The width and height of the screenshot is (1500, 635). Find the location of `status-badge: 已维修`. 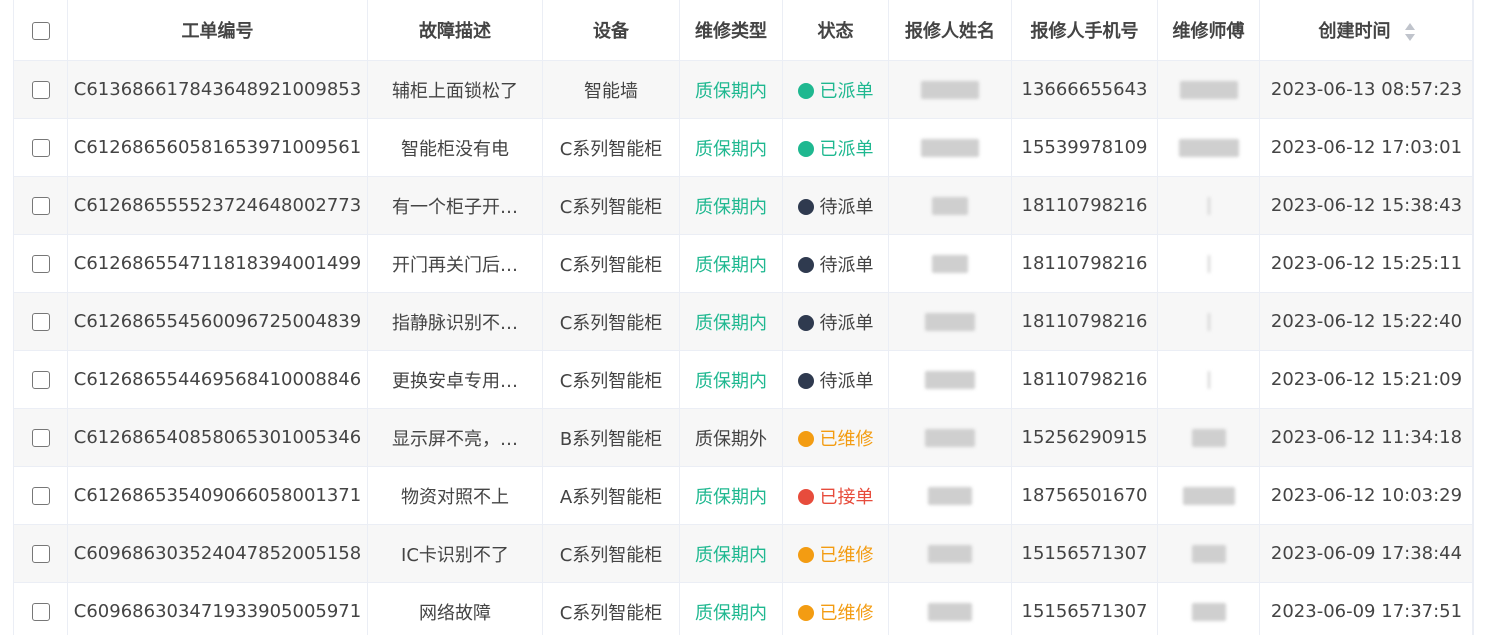

status-badge: 已维修 is located at coordinates (846, 439).